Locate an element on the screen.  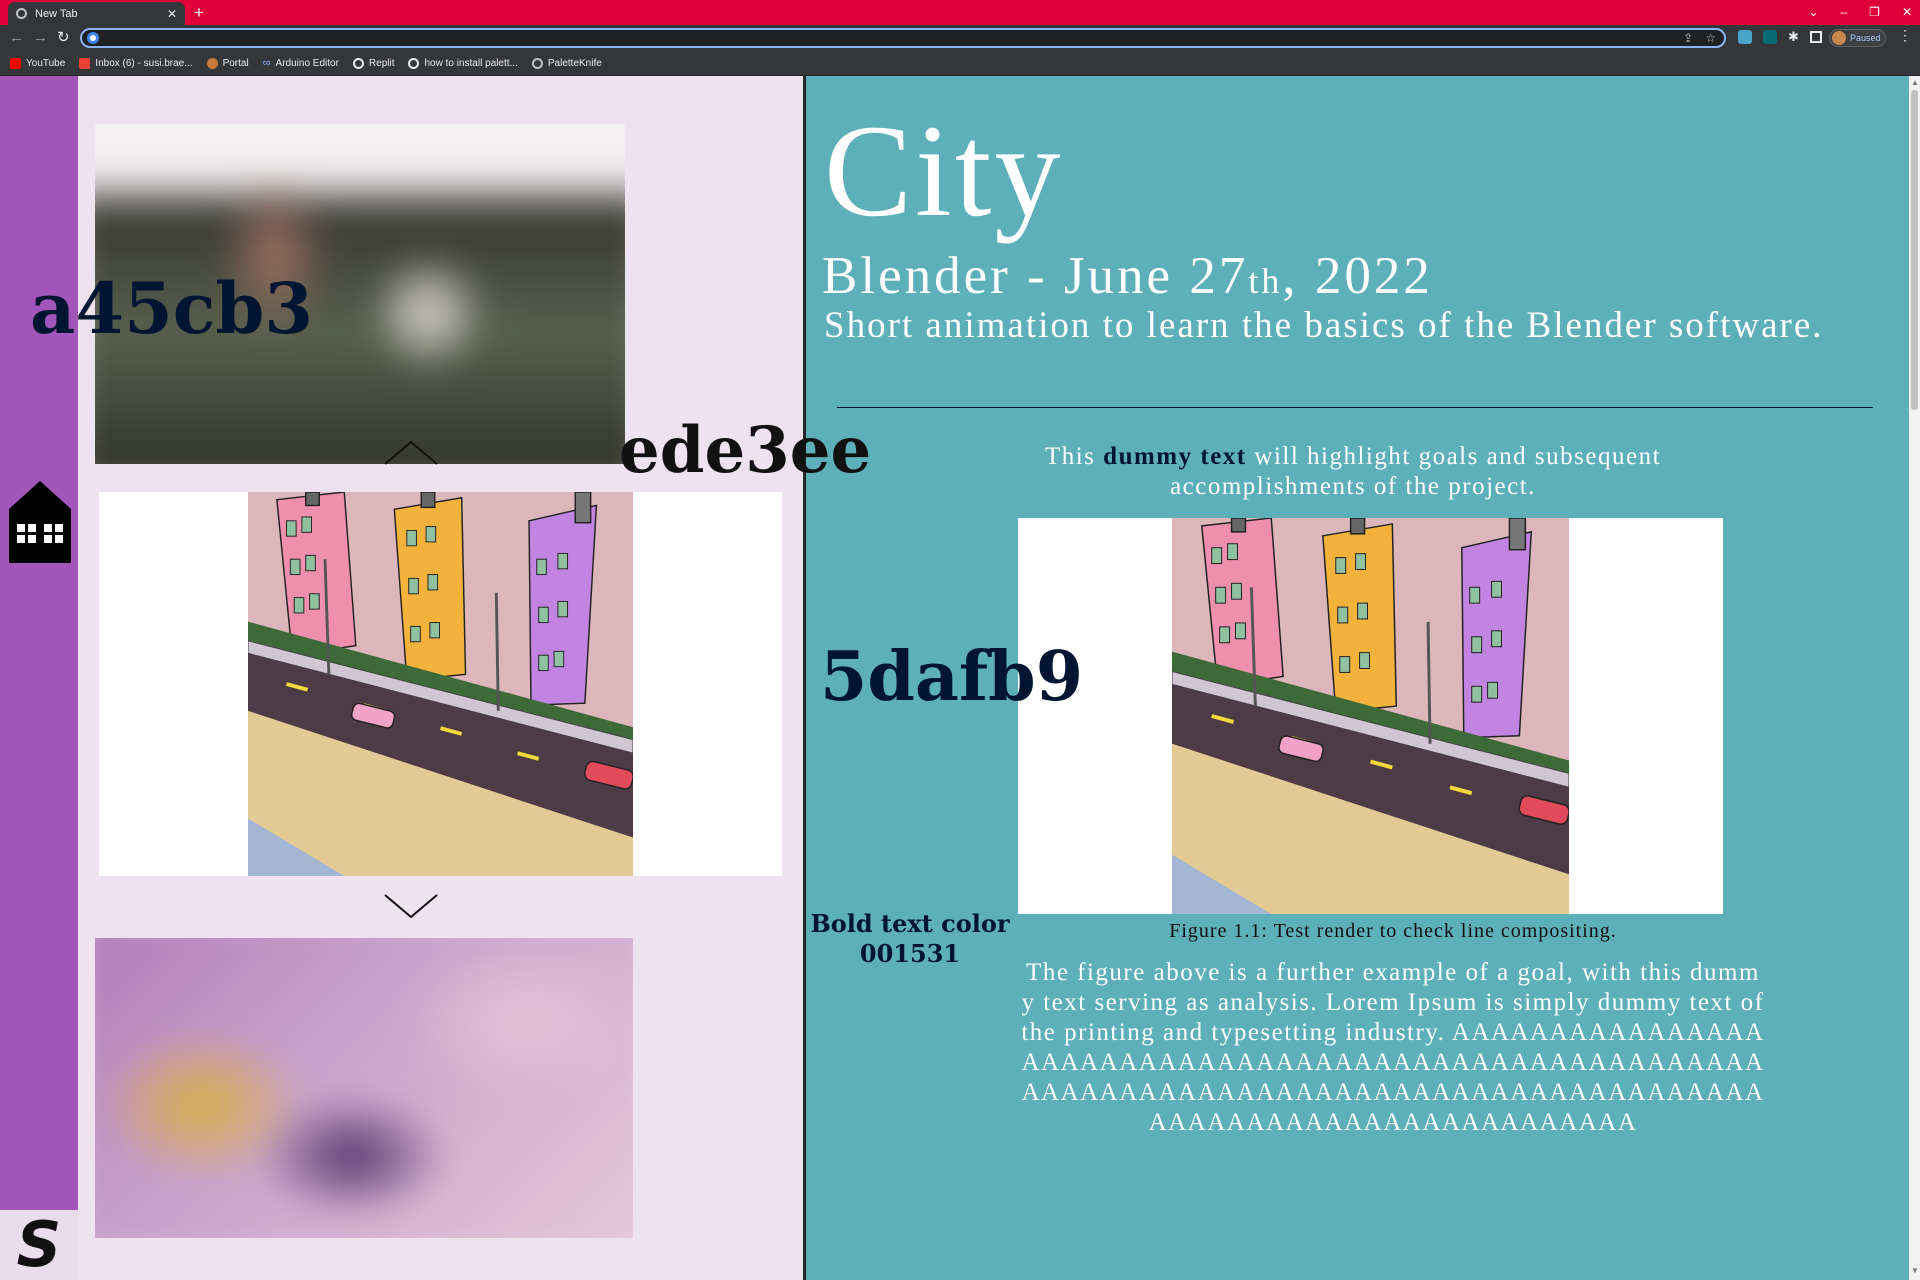
scrollbar: ▲ ▼ is located at coordinates (1914, 678).